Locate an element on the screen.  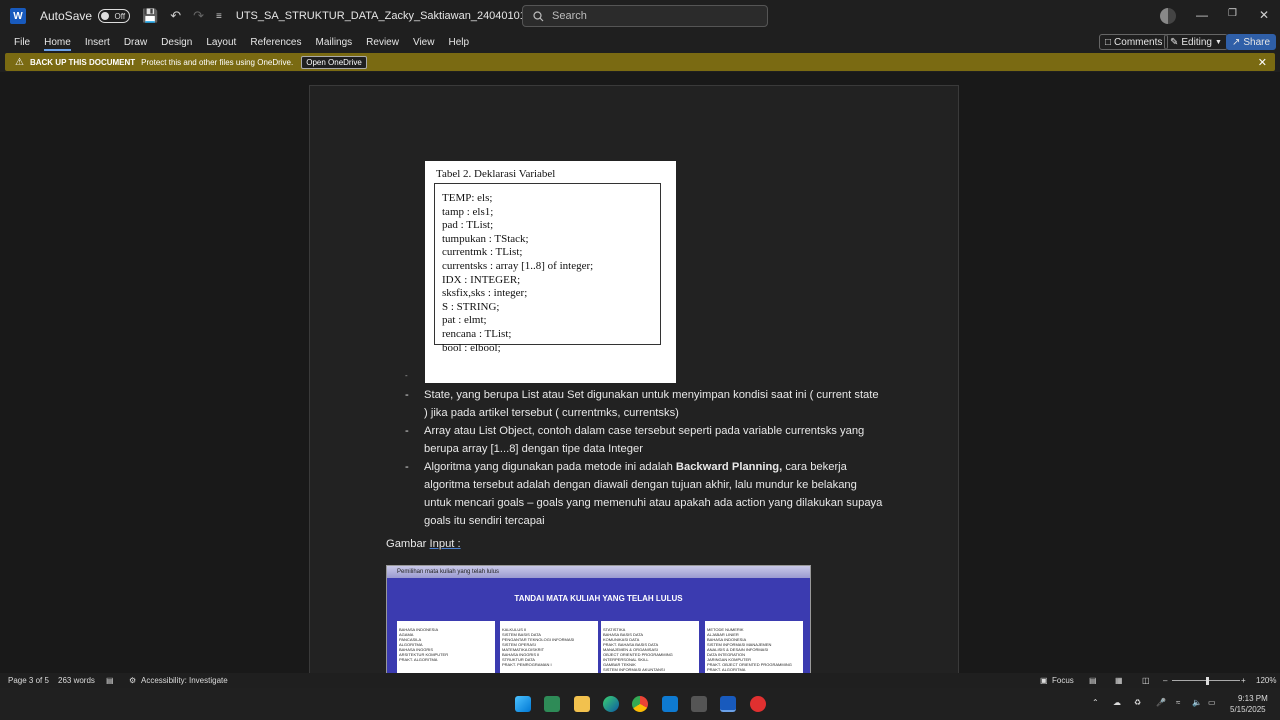
web-layout-icon: ◫ is located at coordinates (1146, 680).